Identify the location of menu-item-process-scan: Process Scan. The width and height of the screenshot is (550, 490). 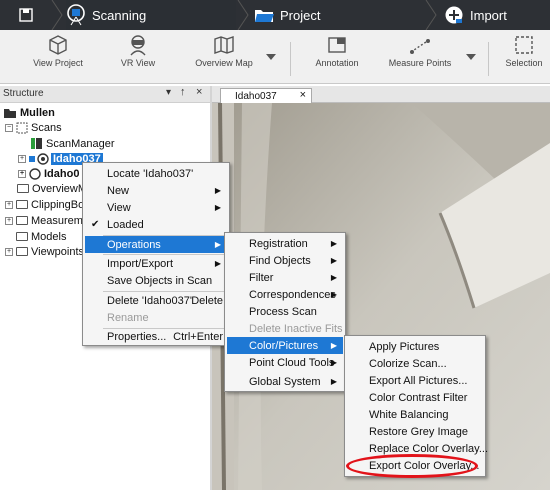
(285, 311).